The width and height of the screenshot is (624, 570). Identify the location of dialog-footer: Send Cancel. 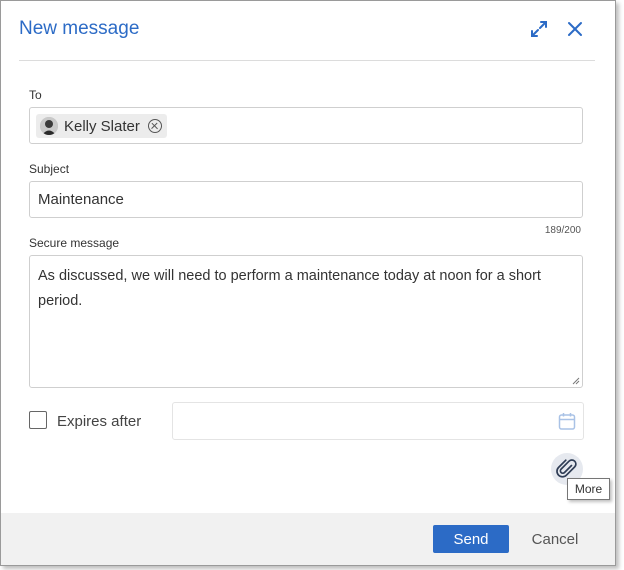
(308, 539).